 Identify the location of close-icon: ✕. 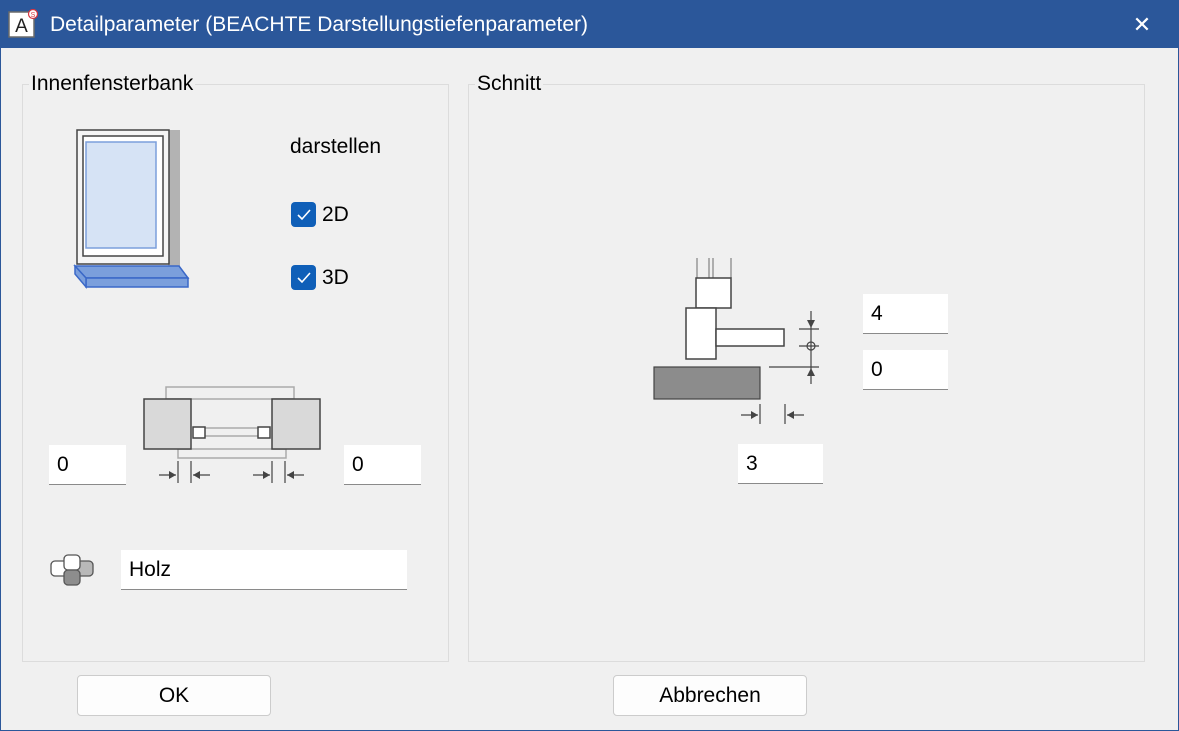
(1142, 24).